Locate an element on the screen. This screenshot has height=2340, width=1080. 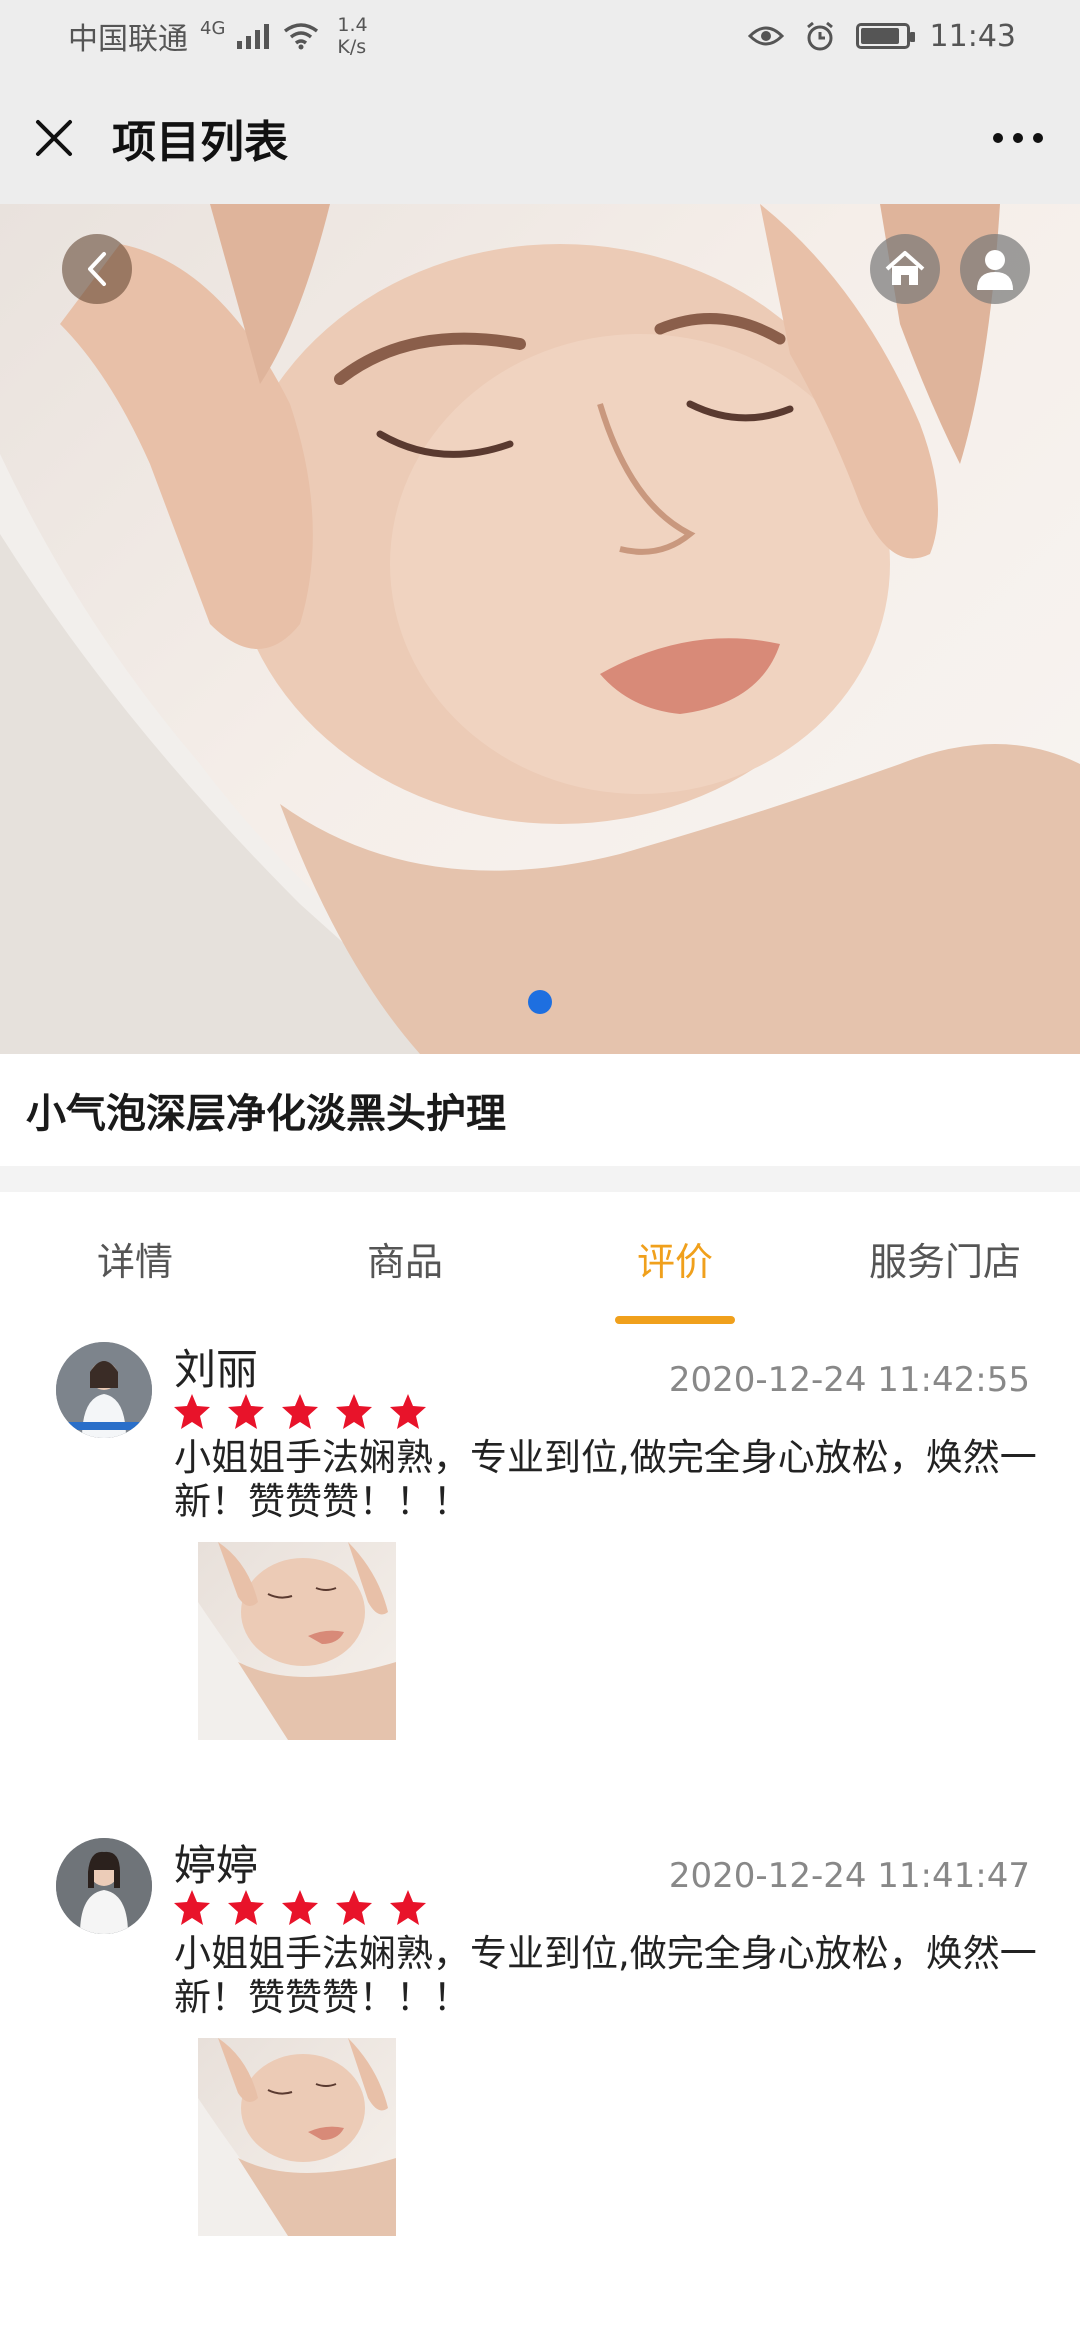
speed-unit: K/s is located at coordinates (352, 47).